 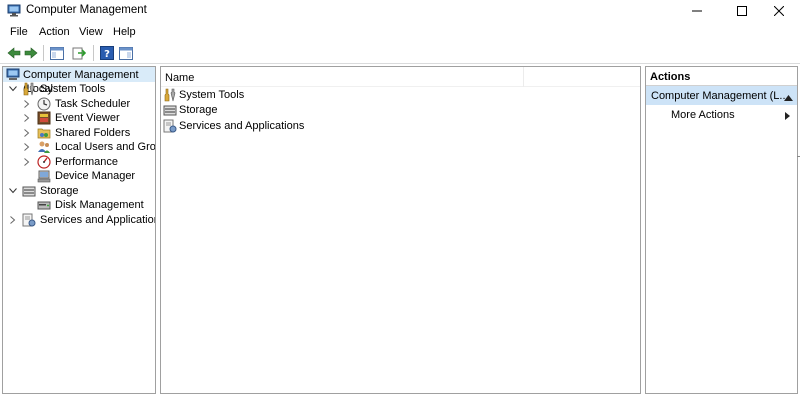 I want to click on menu-action: Action, so click(x=54, y=32).